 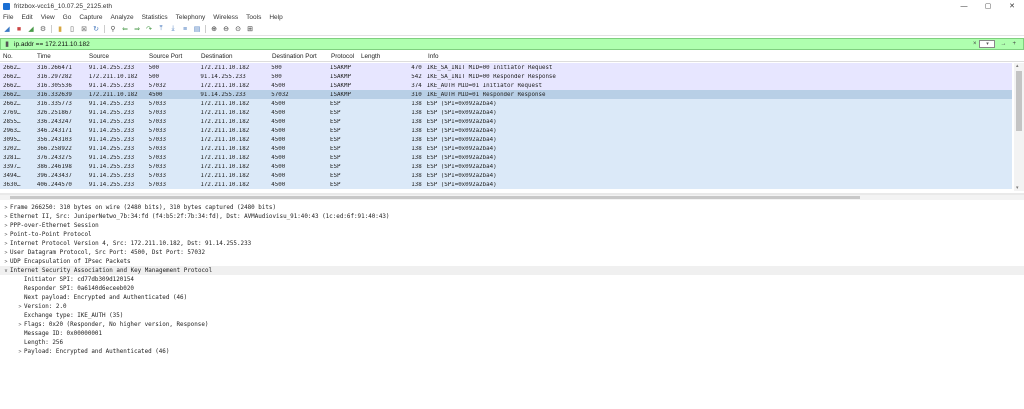 I want to click on column-header-no: No., so click(x=17, y=56).